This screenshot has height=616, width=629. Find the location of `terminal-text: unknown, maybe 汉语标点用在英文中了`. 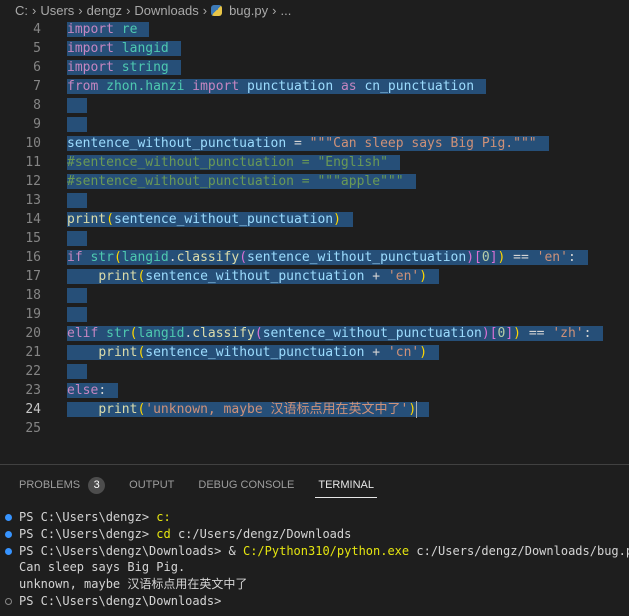

terminal-text: unknown, maybe 汉语标点用在英文中了 is located at coordinates (133, 584).